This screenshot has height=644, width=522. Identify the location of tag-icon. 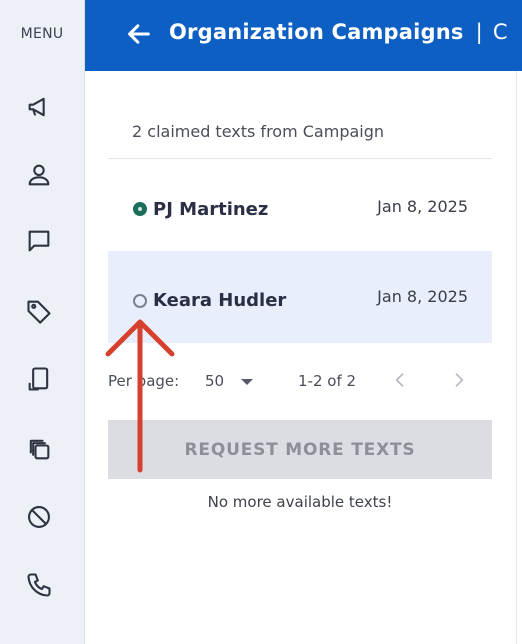
(39, 311).